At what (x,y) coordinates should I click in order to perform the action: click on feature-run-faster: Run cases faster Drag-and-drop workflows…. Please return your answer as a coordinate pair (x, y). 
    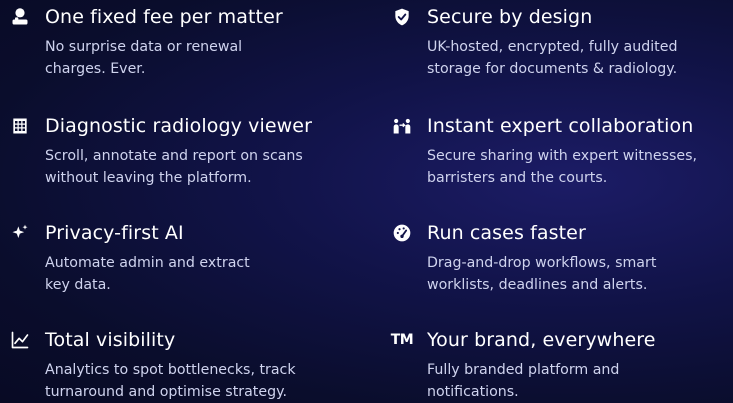
    Looking at the image, I should click on (542, 258).